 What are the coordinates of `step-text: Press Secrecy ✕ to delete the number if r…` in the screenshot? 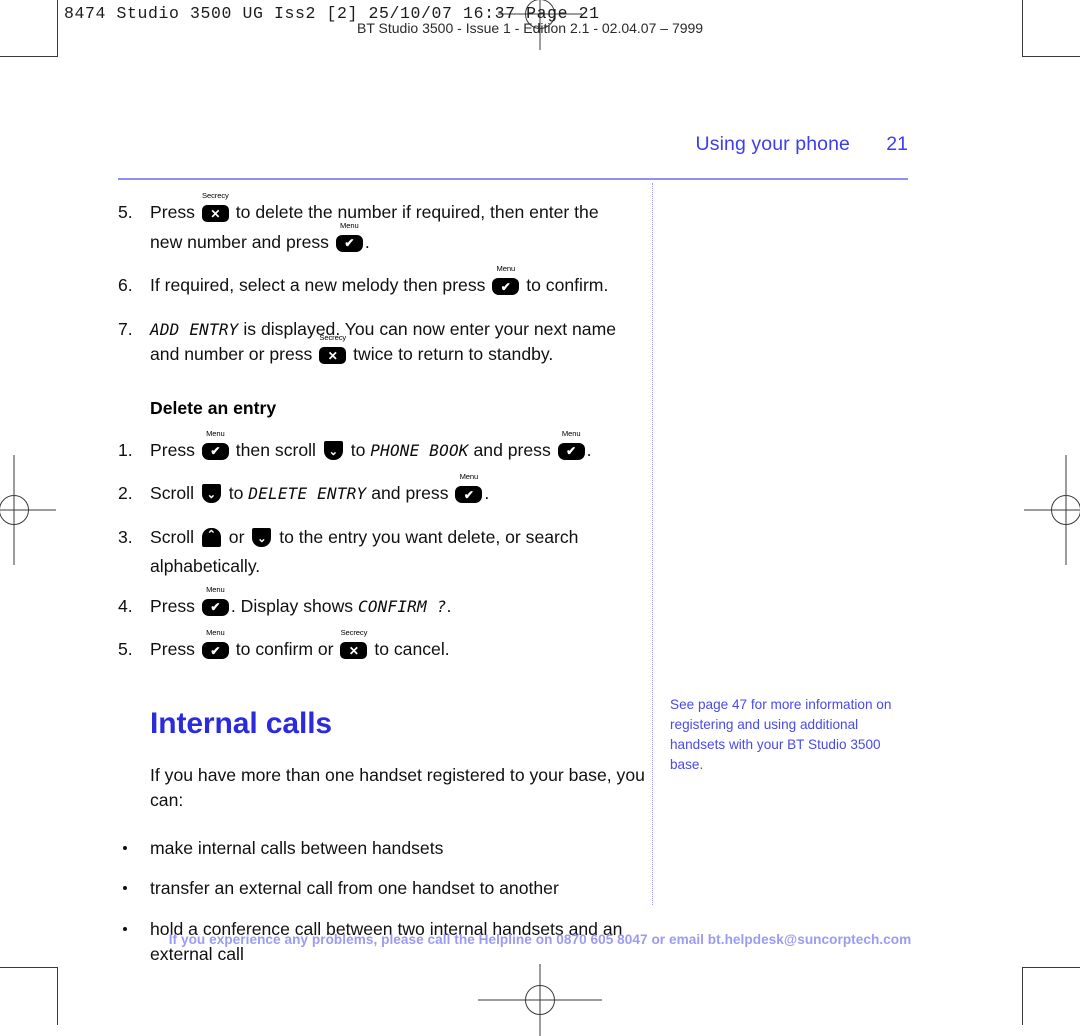 It's located at (374, 221).